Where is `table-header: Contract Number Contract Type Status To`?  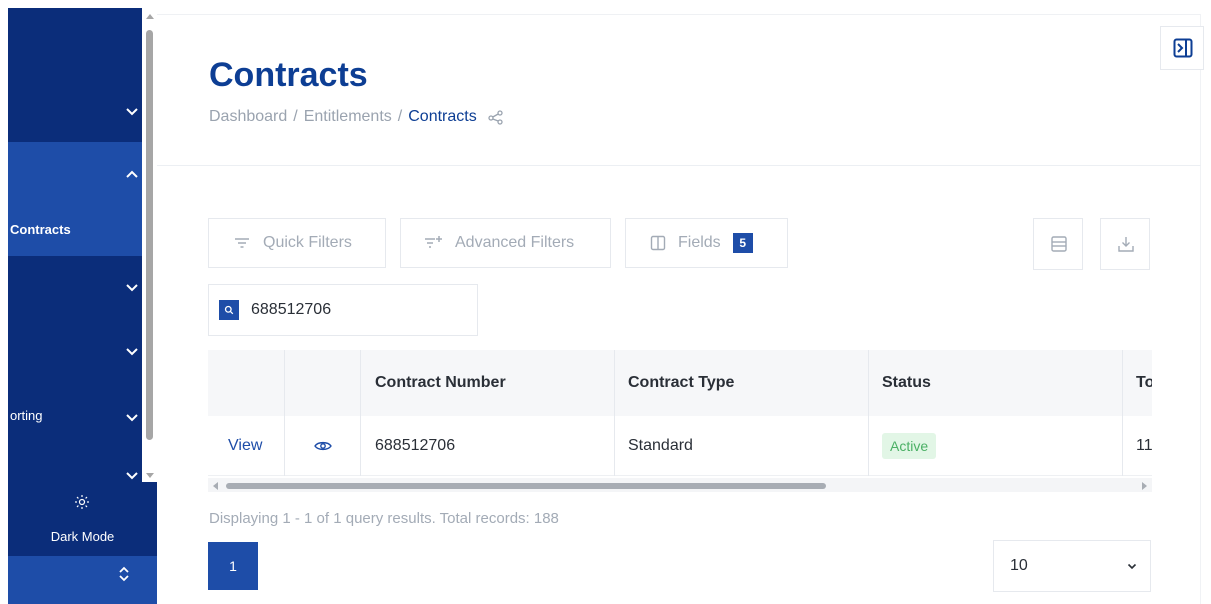
table-header: Contract Number Contract Type Status To is located at coordinates (680, 383).